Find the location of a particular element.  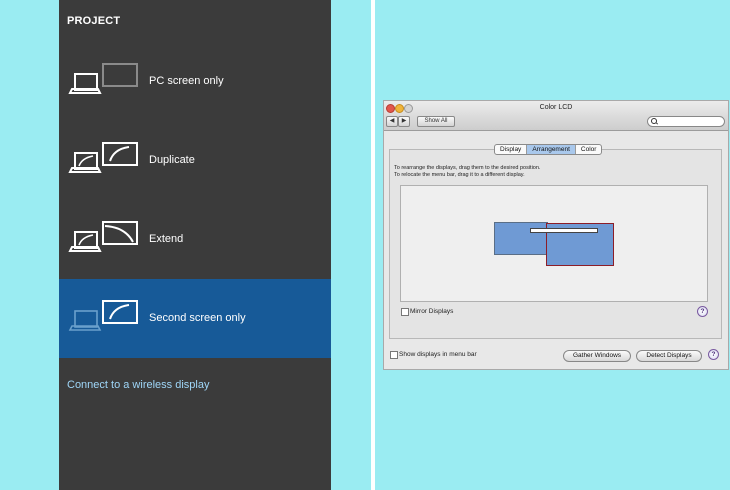

option-label: PC screen only is located at coordinates (186, 81).